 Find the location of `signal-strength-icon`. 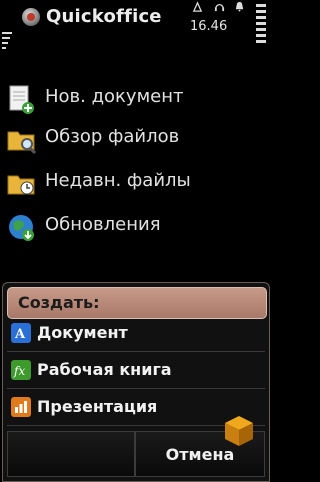

signal-strength-icon is located at coordinates (7, 45).